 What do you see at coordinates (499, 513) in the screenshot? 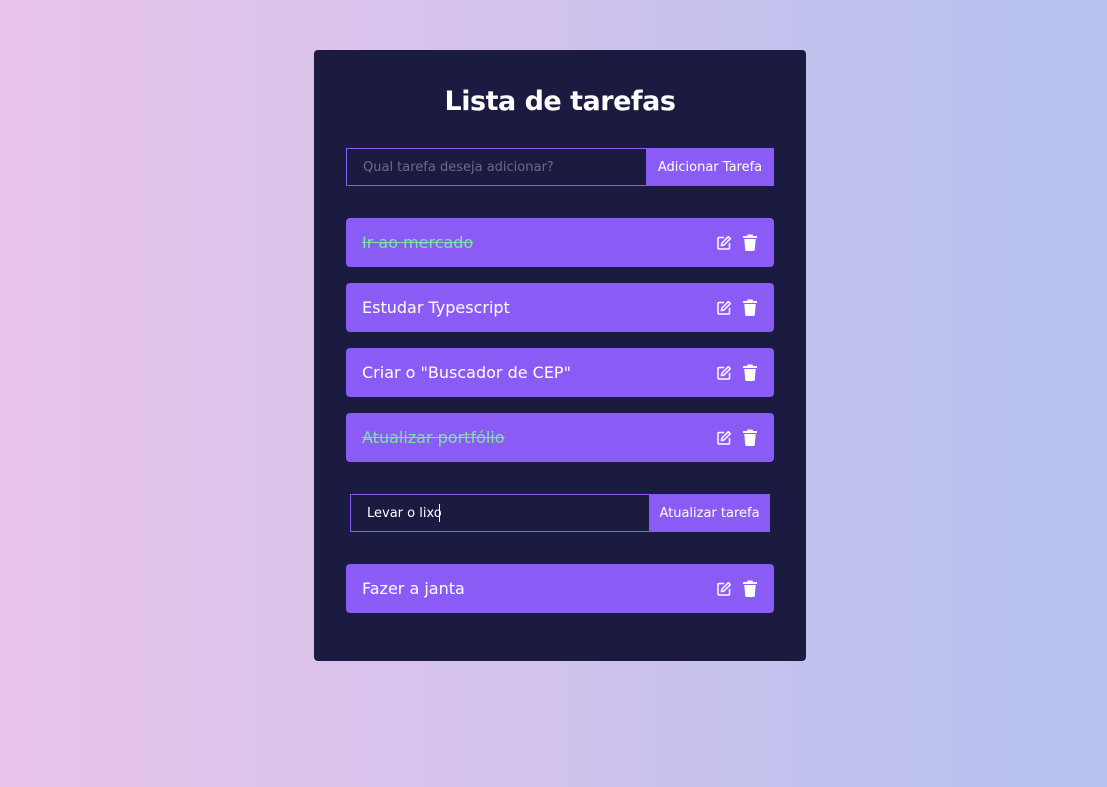
I see `edit-task-input` at bounding box center [499, 513].